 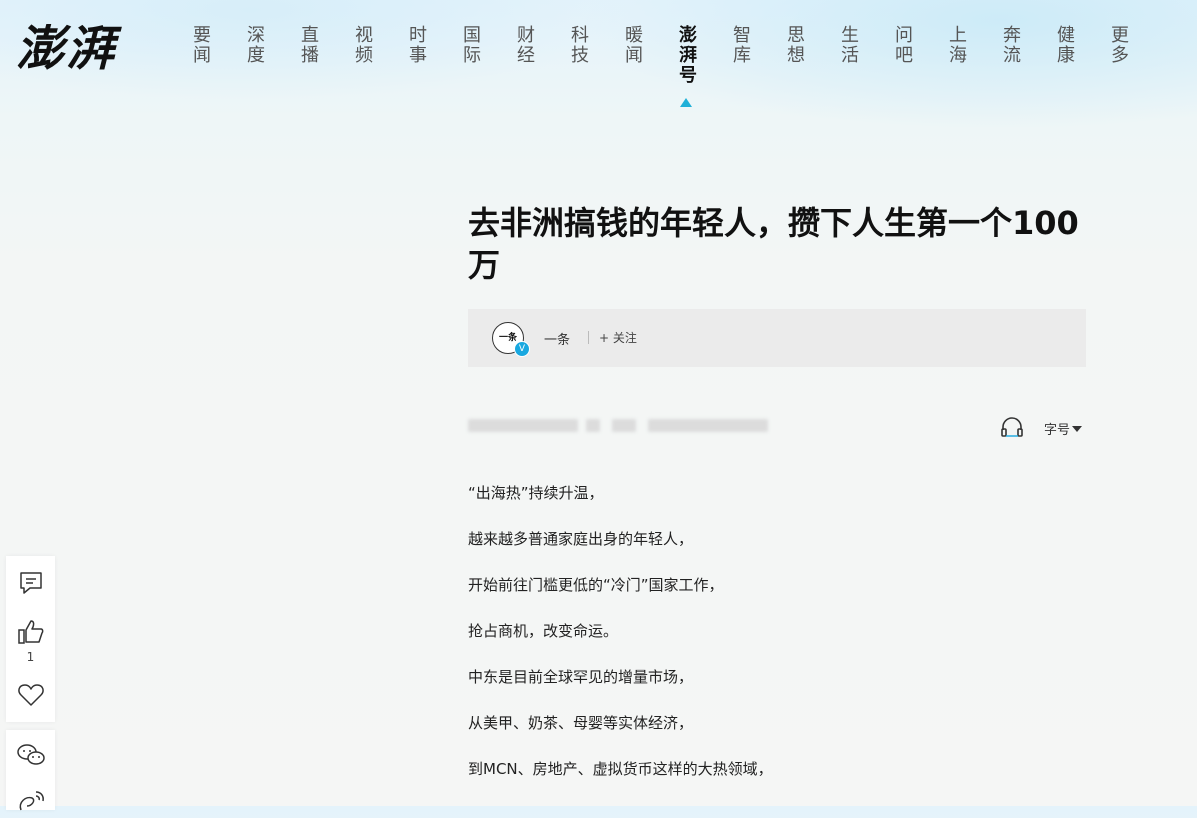 I want to click on nav-item-12: 生活, so click(x=850, y=46).